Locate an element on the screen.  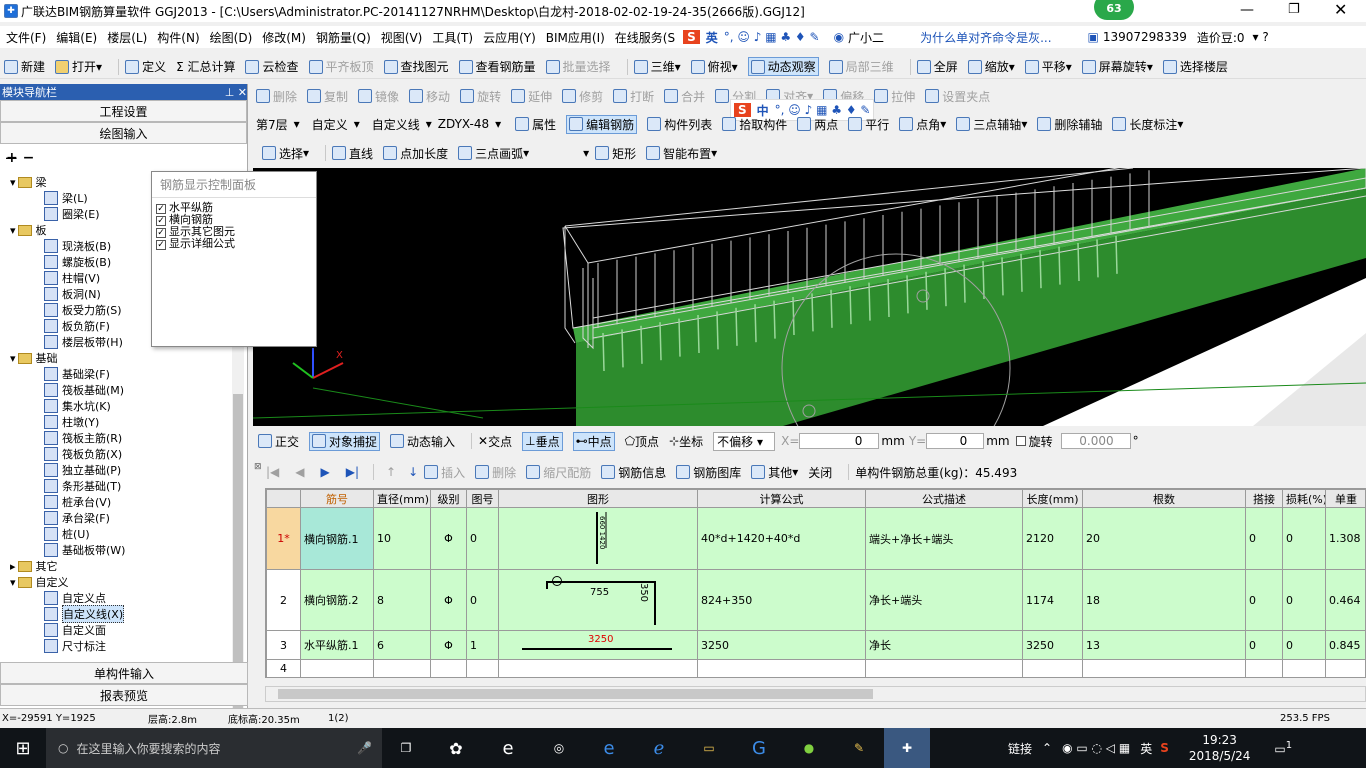
rebar-library-button: 钢筋图库 is located at coordinates (708, 472).